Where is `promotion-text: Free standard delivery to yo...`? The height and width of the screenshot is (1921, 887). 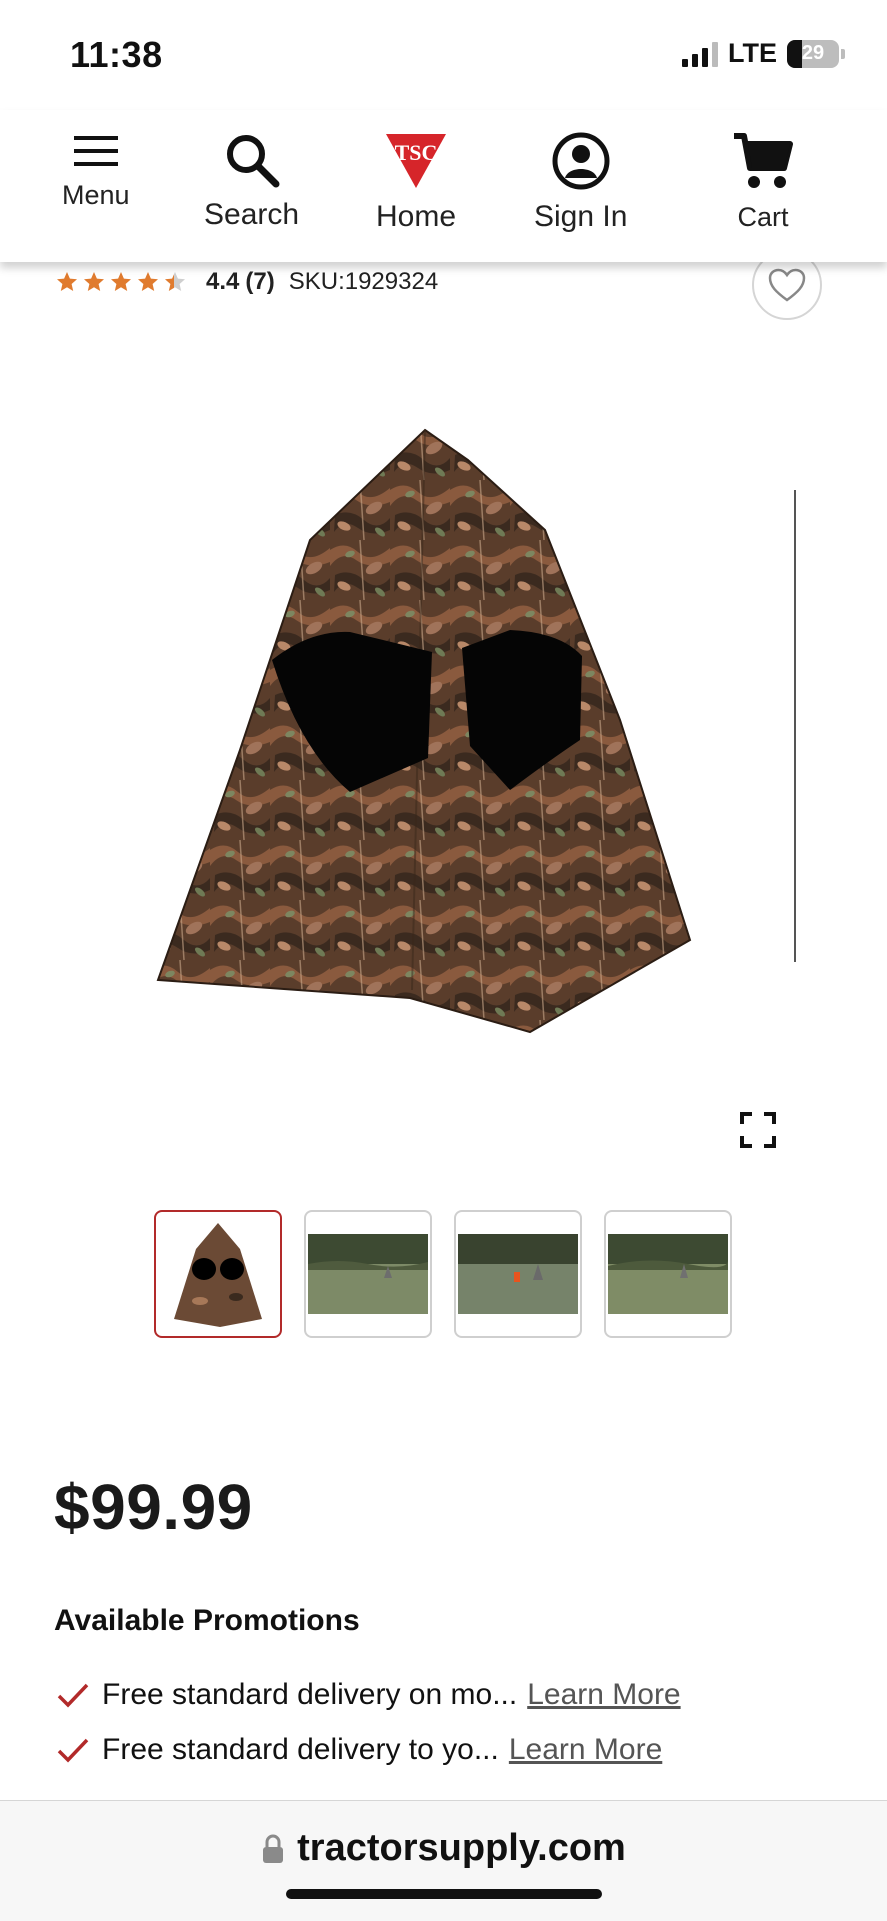 promotion-text: Free standard delivery to yo... is located at coordinates (300, 1749).